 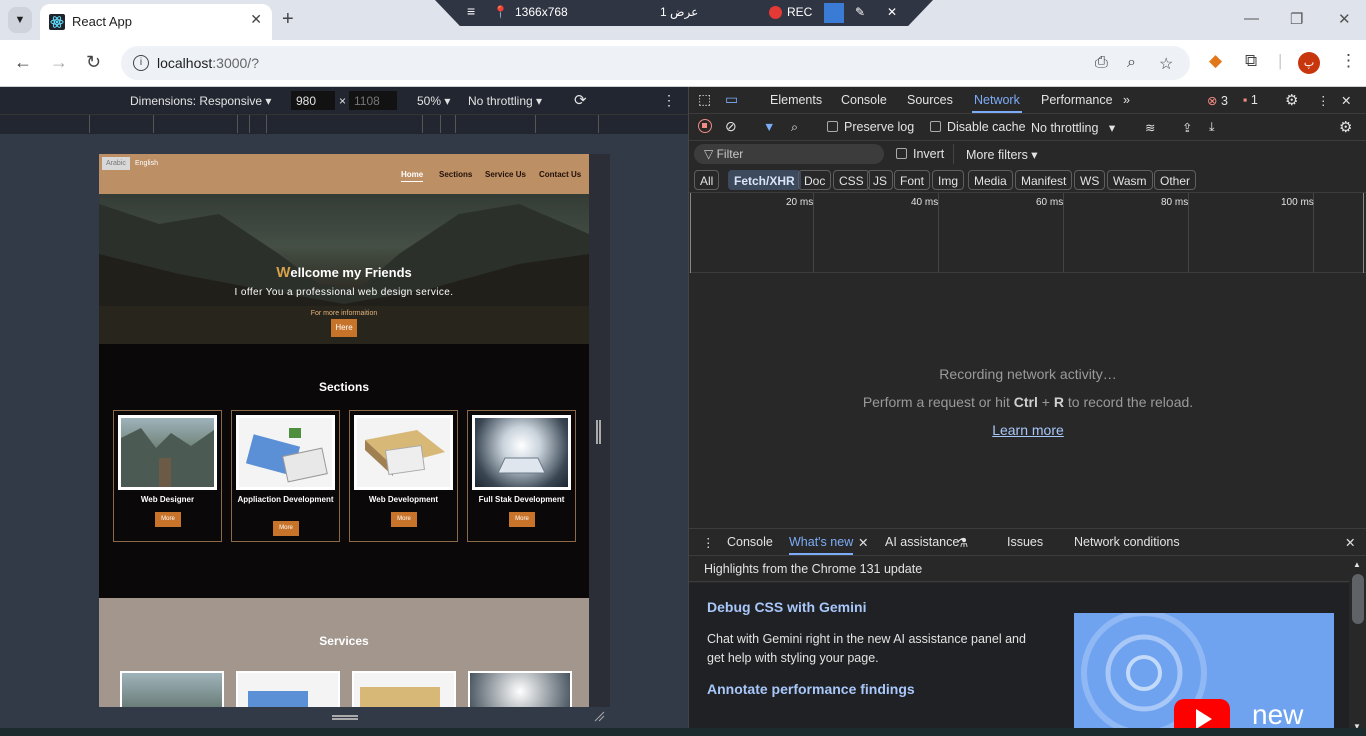 What do you see at coordinates (1348, 61) in the screenshot?
I see `chrome-menu-icon: ⋮` at bounding box center [1348, 61].